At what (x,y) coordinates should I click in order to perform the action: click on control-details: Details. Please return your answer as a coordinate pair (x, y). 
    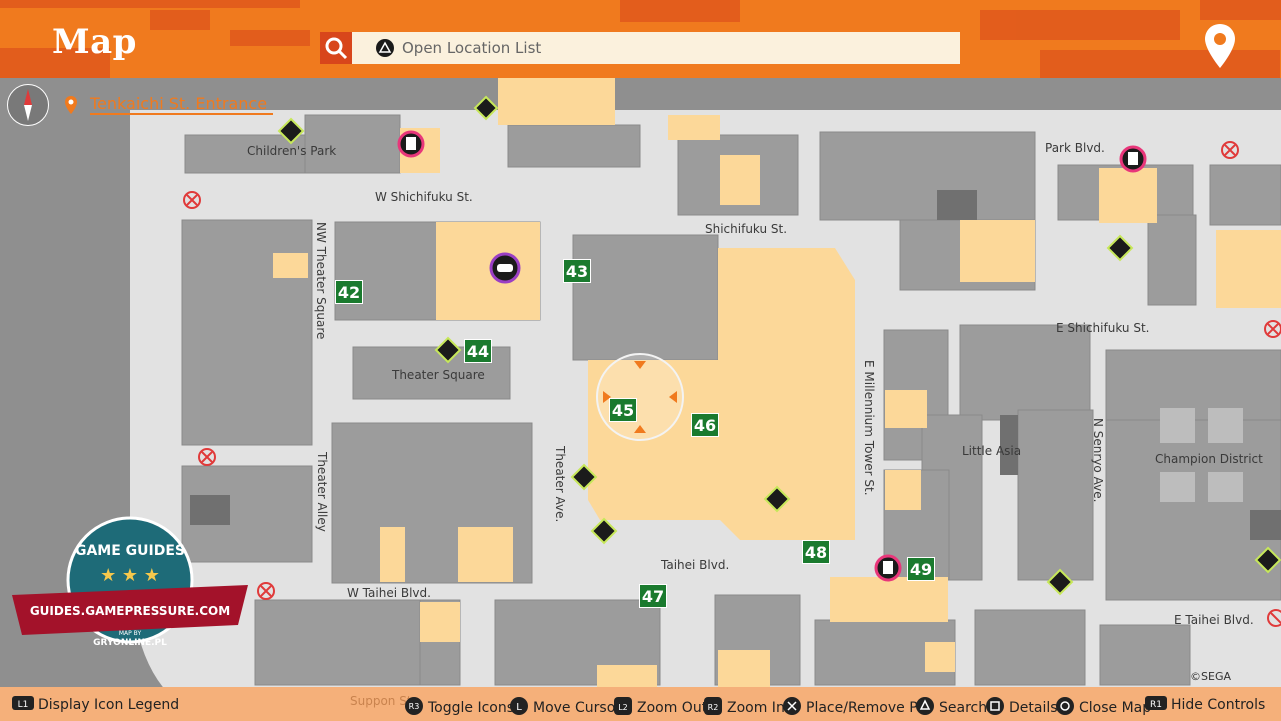
    Looking at the image, I should click on (1021, 708).